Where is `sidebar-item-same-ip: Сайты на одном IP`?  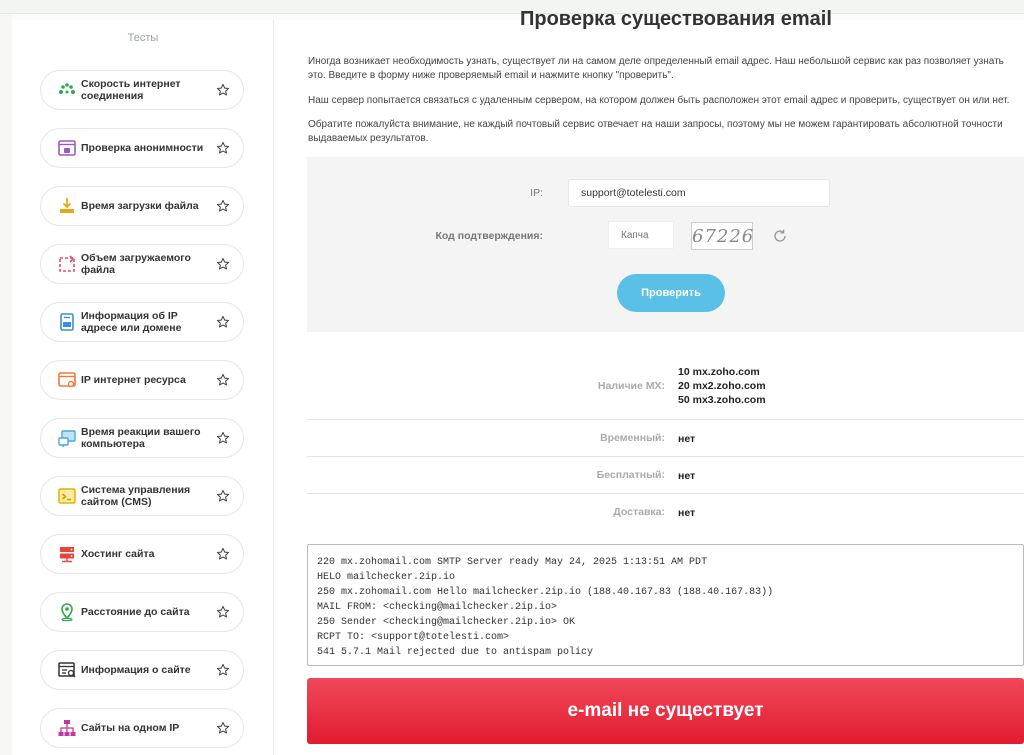
sidebar-item-same-ip: Сайты на одном IP is located at coordinates (142, 728).